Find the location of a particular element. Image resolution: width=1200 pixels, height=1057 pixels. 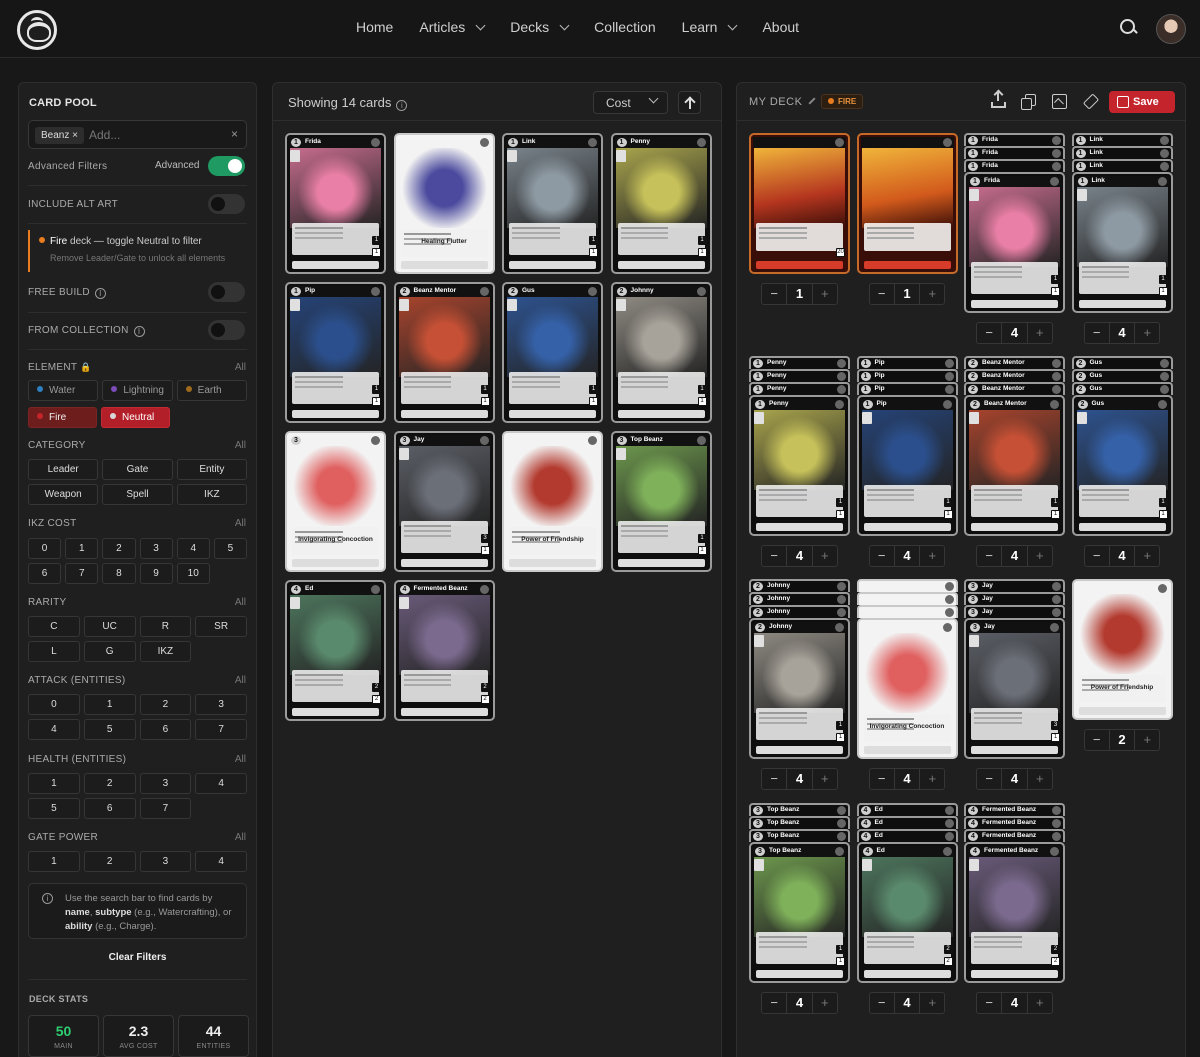

category-gate-button: Gate is located at coordinates (137, 469).